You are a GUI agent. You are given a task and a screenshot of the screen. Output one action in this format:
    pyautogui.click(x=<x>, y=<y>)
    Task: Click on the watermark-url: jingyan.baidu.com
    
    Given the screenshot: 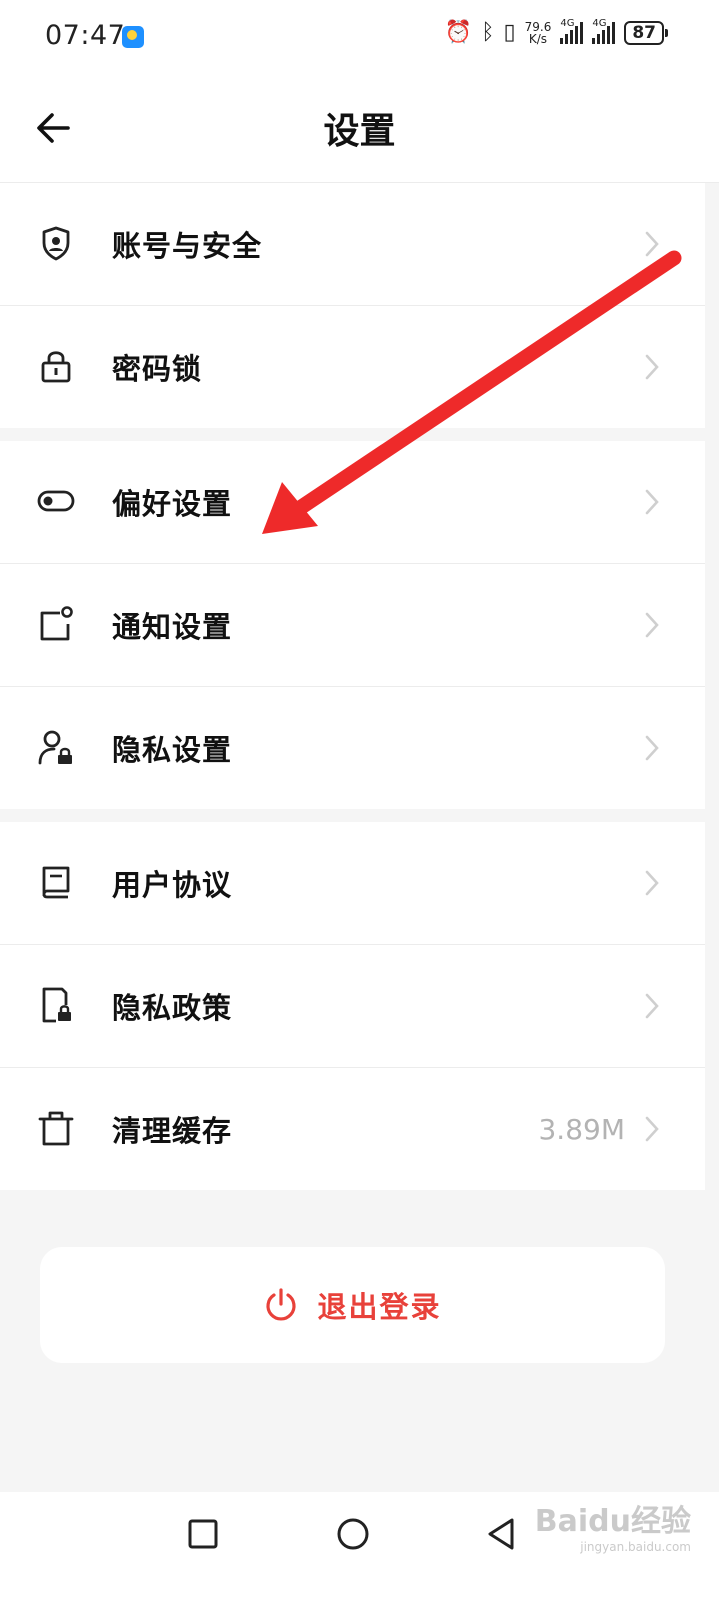 What is the action you would take?
    pyautogui.click(x=635, y=1547)
    